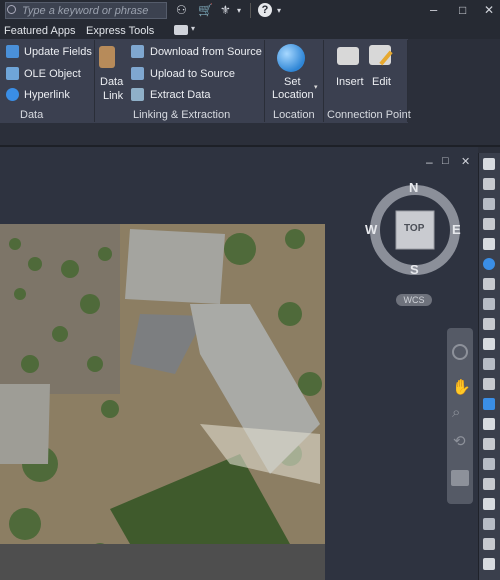  What do you see at coordinates (371, 229) in the screenshot?
I see `compass-west: W` at bounding box center [371, 229].